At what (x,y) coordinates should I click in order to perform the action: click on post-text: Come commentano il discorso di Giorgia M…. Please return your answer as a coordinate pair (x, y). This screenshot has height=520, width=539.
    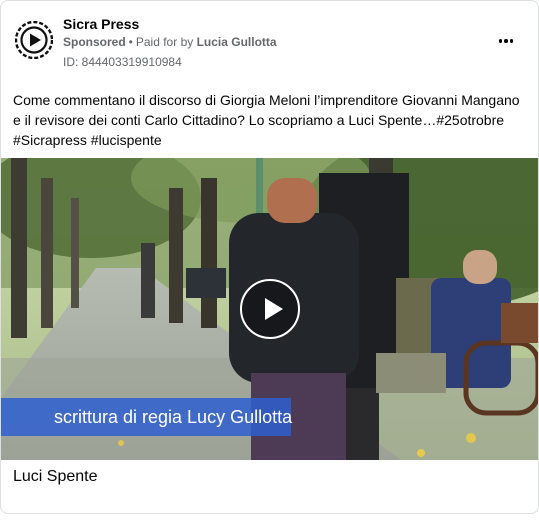
    Looking at the image, I should click on (266, 120).